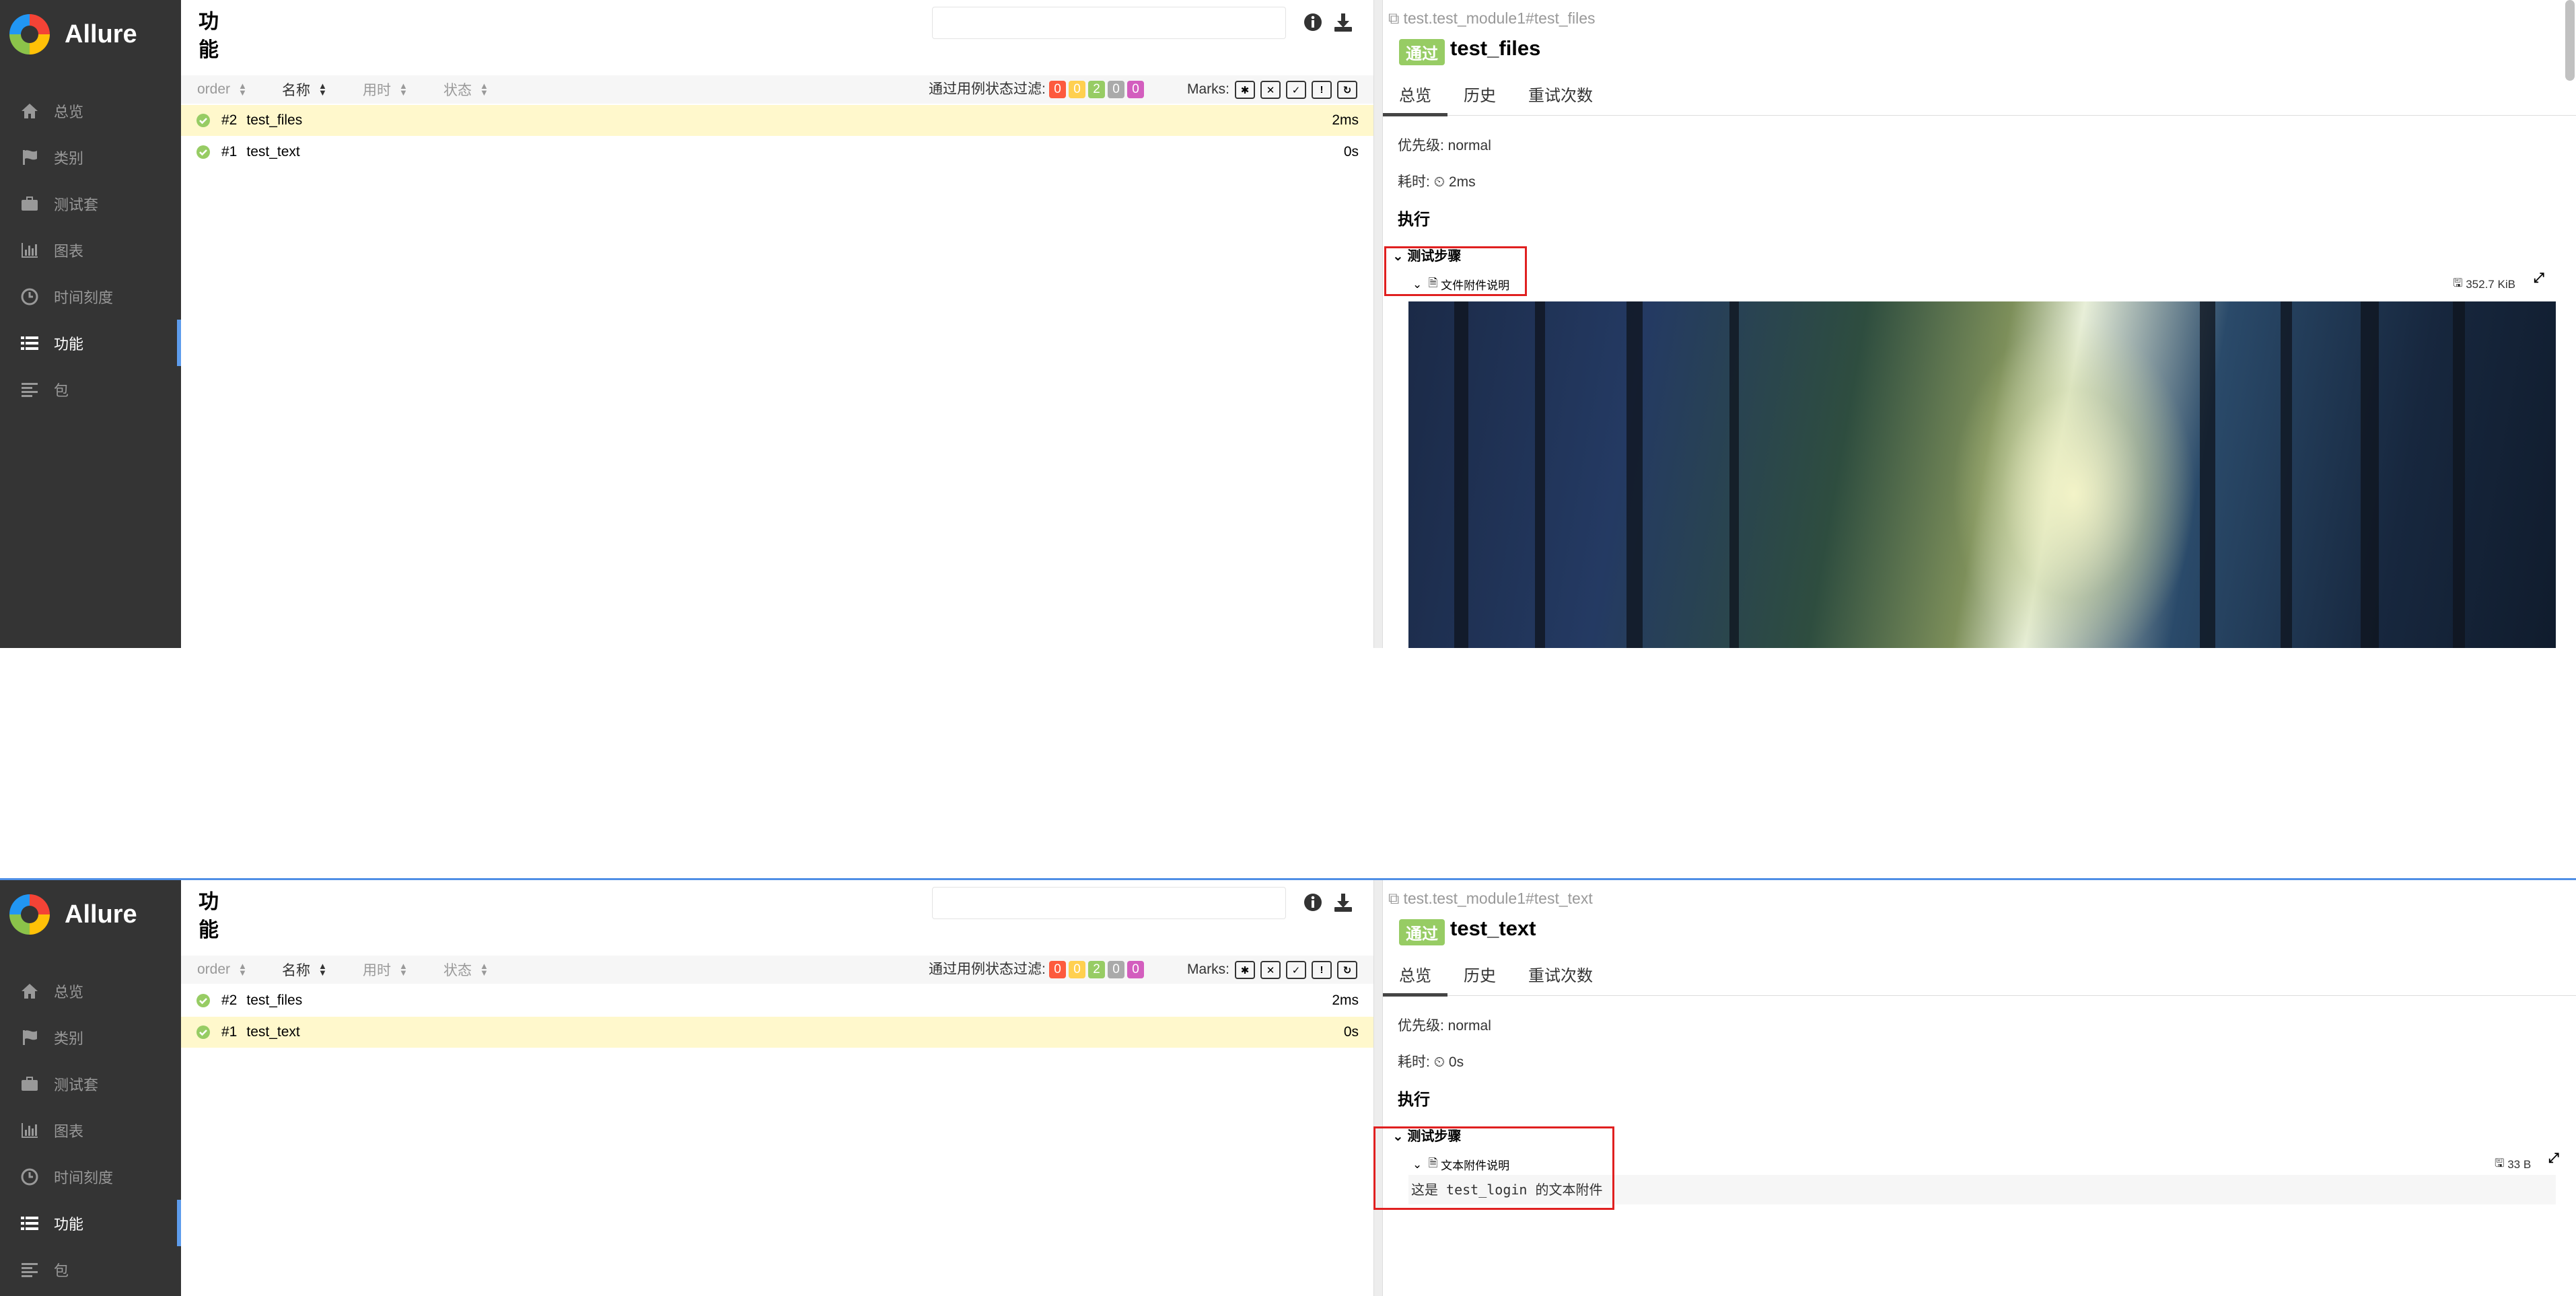  I want to click on duration-value: 0s, so click(1456, 1062).